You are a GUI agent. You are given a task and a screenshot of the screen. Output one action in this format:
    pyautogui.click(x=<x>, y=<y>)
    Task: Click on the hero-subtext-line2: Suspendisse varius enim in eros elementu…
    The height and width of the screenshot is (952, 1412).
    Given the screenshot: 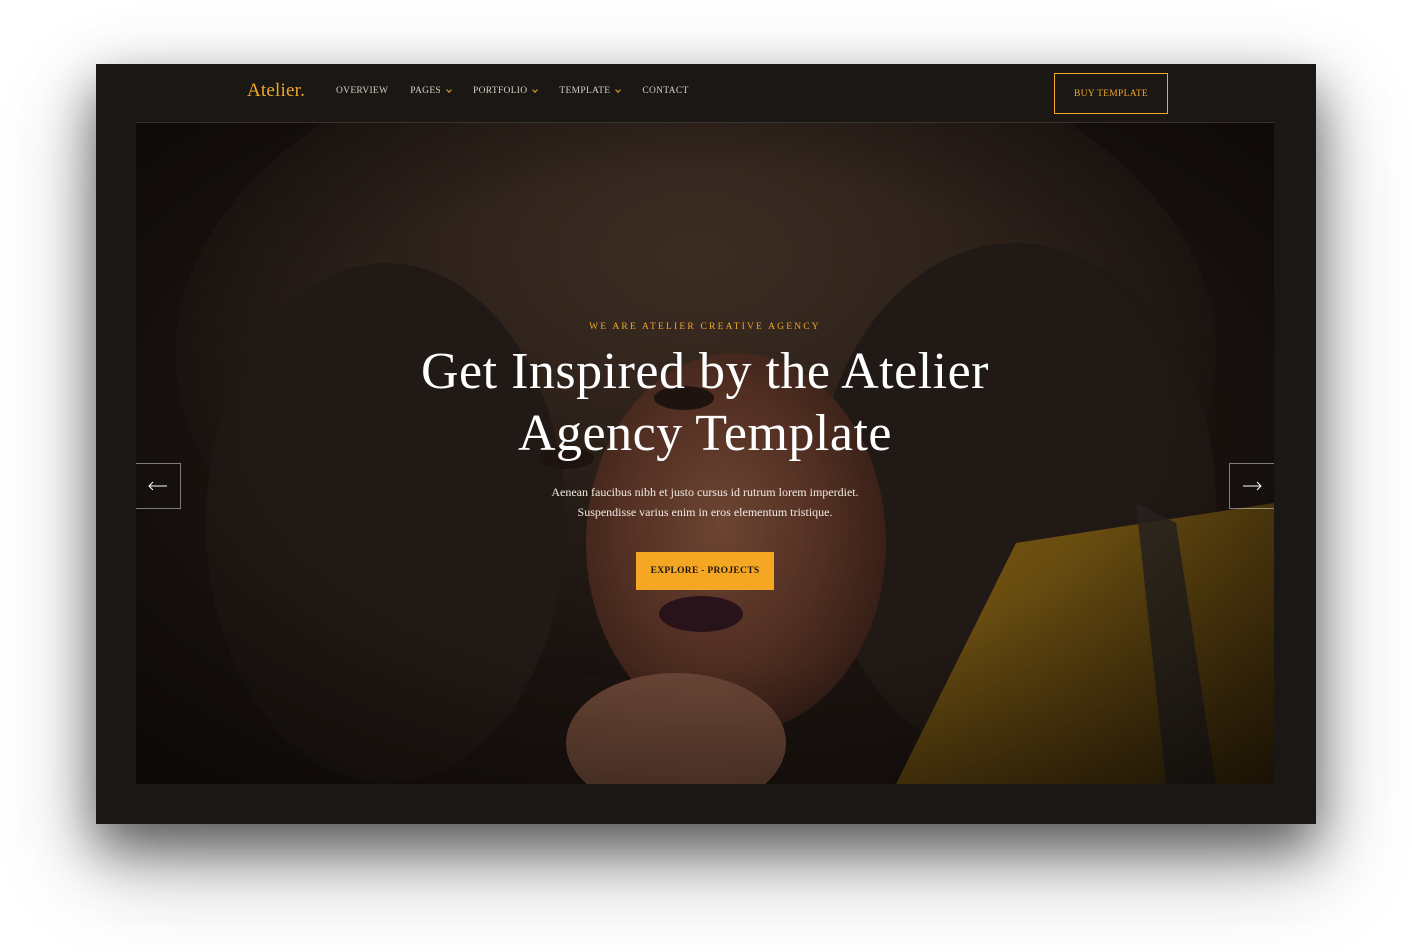 What is the action you would take?
    pyautogui.click(x=705, y=512)
    